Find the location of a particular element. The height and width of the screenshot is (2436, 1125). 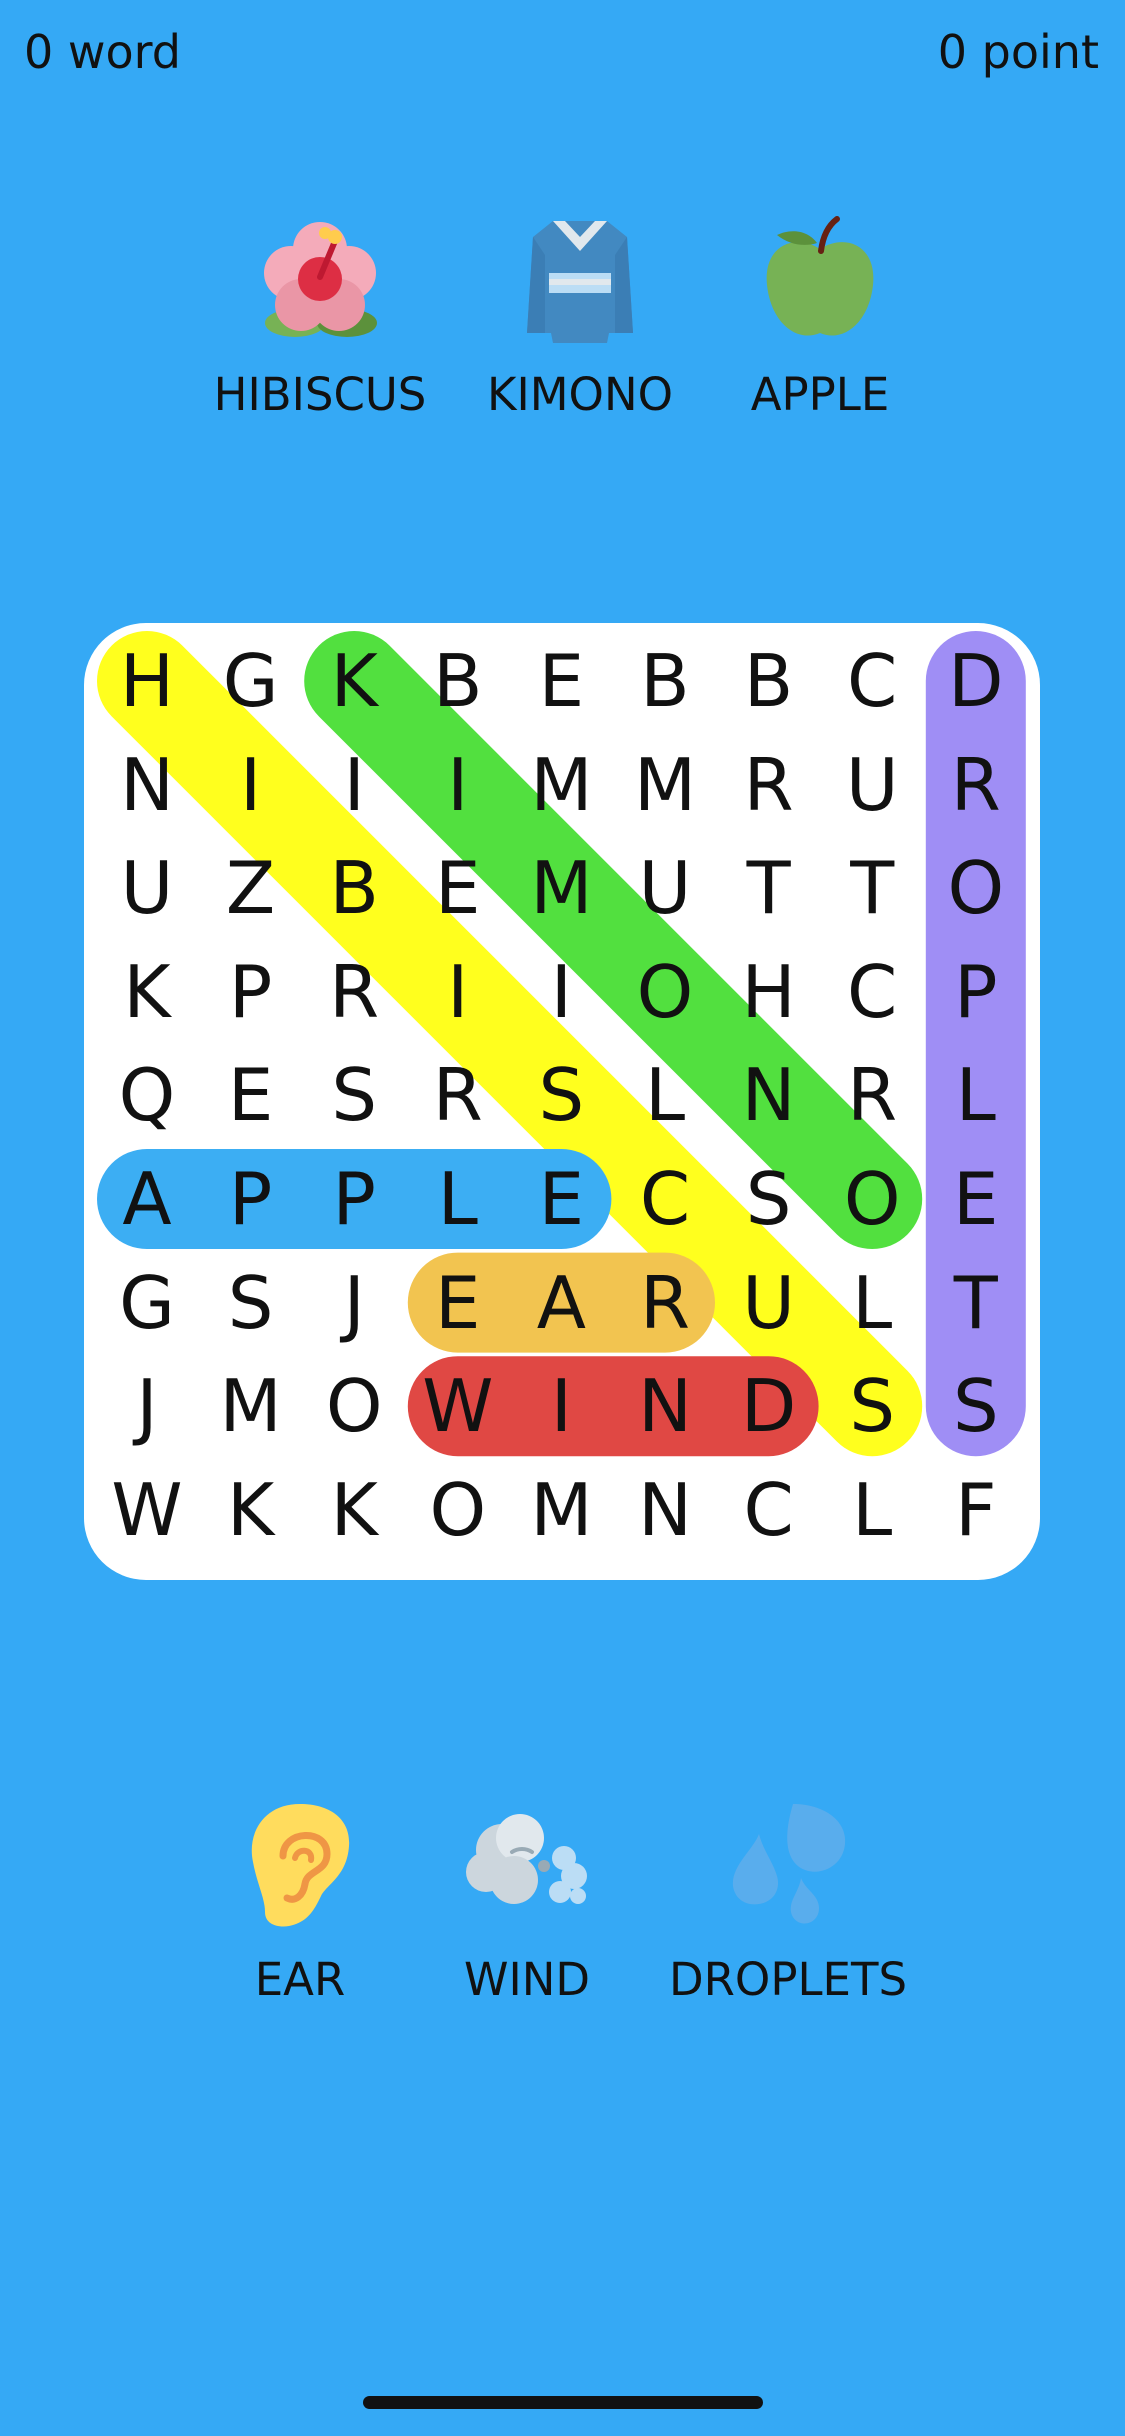

word-label: DROPLETS is located at coordinates (788, 1979).